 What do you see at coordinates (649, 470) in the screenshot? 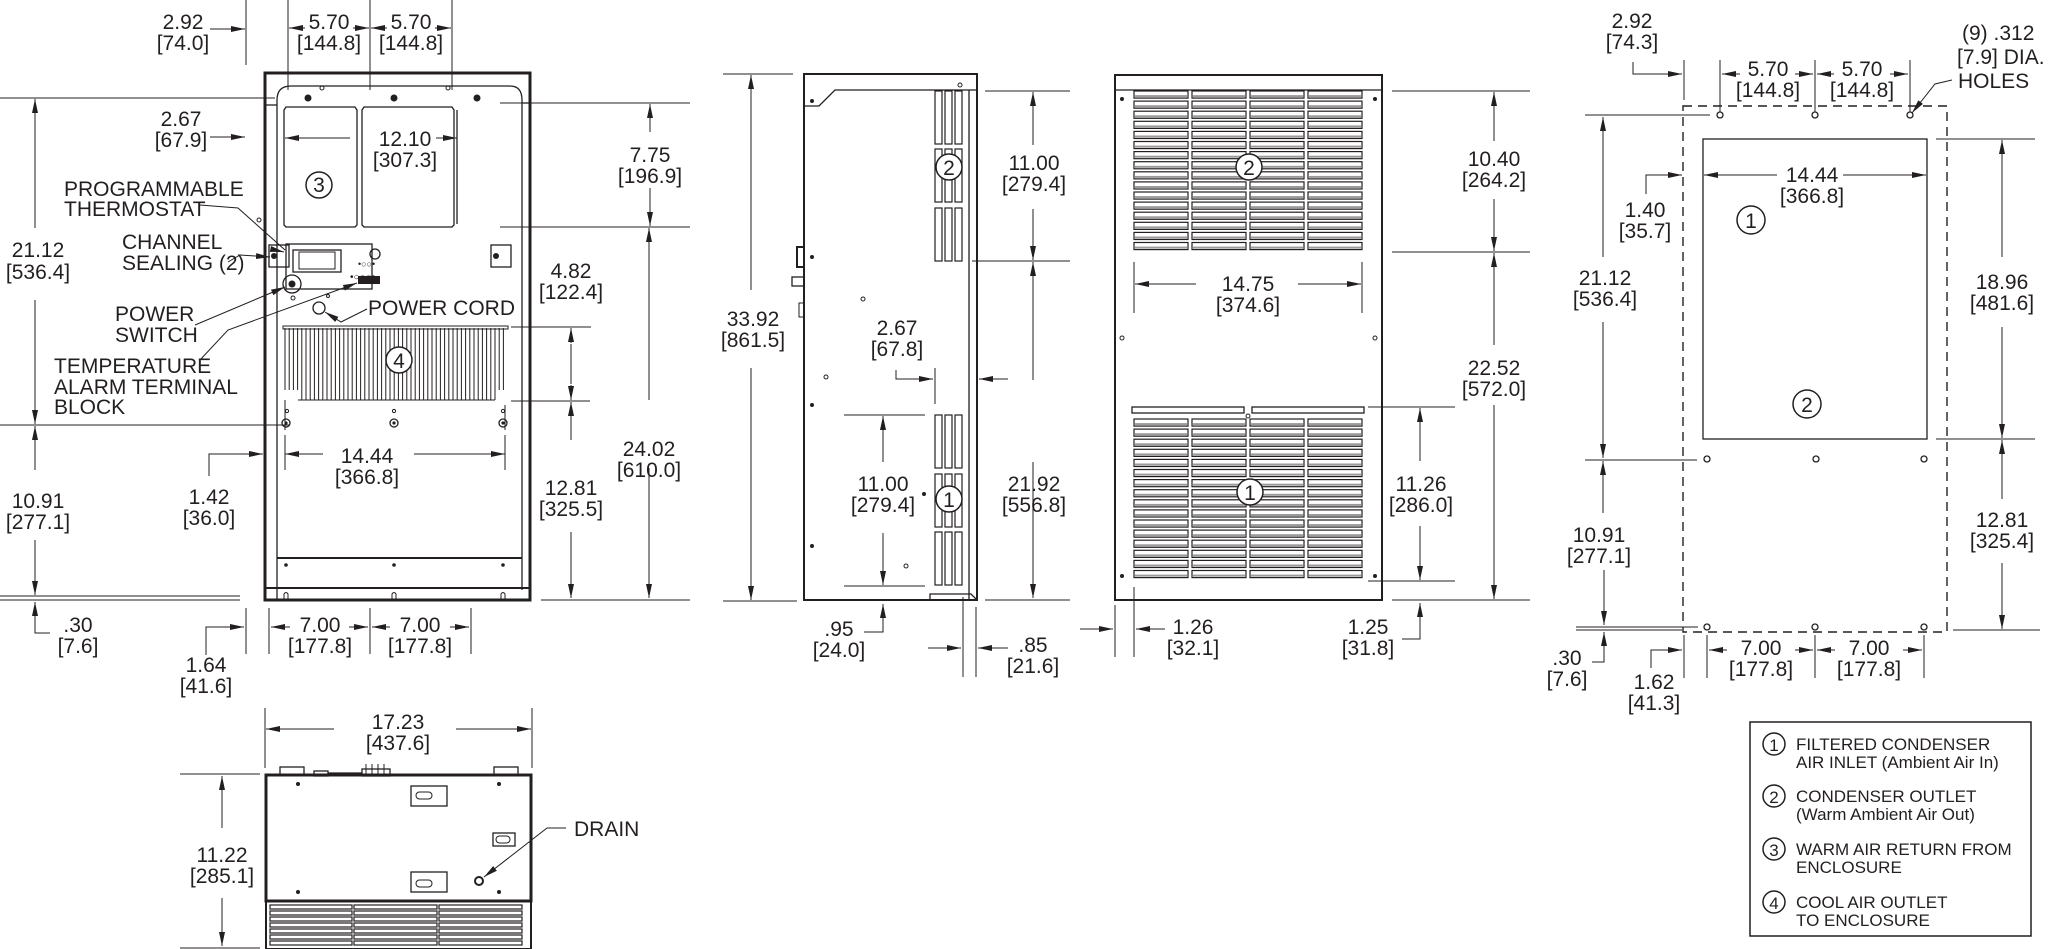
I see `svg-text: [610.0]` at bounding box center [649, 470].